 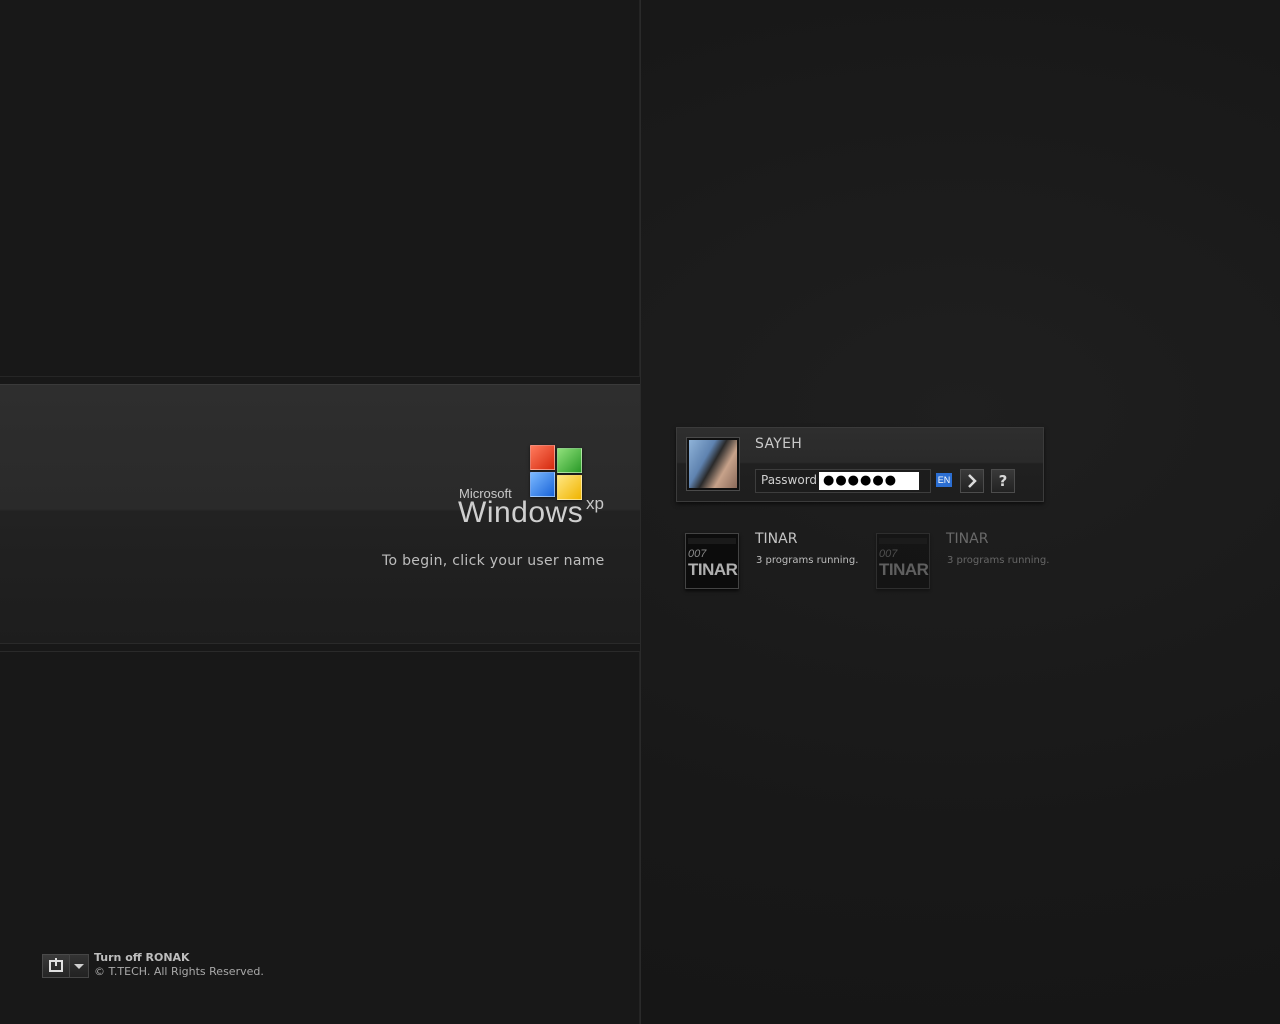 I want to click on password-box: Password ●●●●●●, so click(x=843, y=481).